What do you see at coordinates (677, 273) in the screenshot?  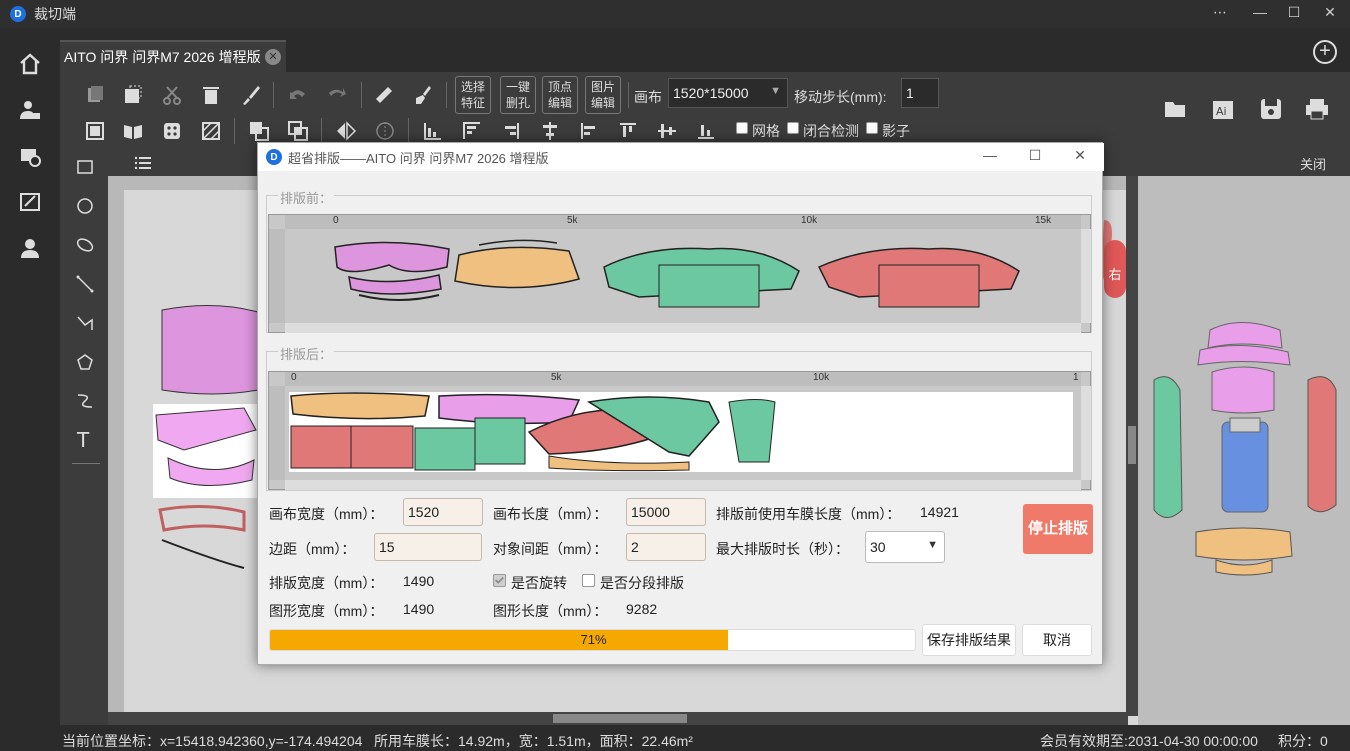 I see `before-shapes` at bounding box center [677, 273].